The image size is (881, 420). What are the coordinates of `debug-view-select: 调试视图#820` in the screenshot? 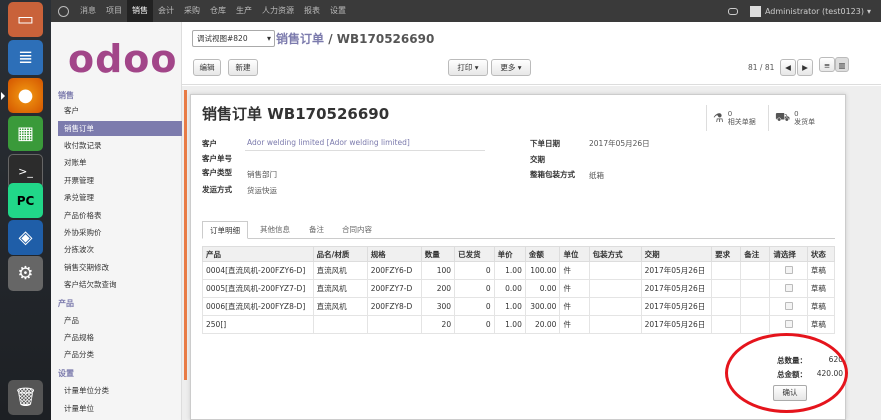 It's located at (233, 38).